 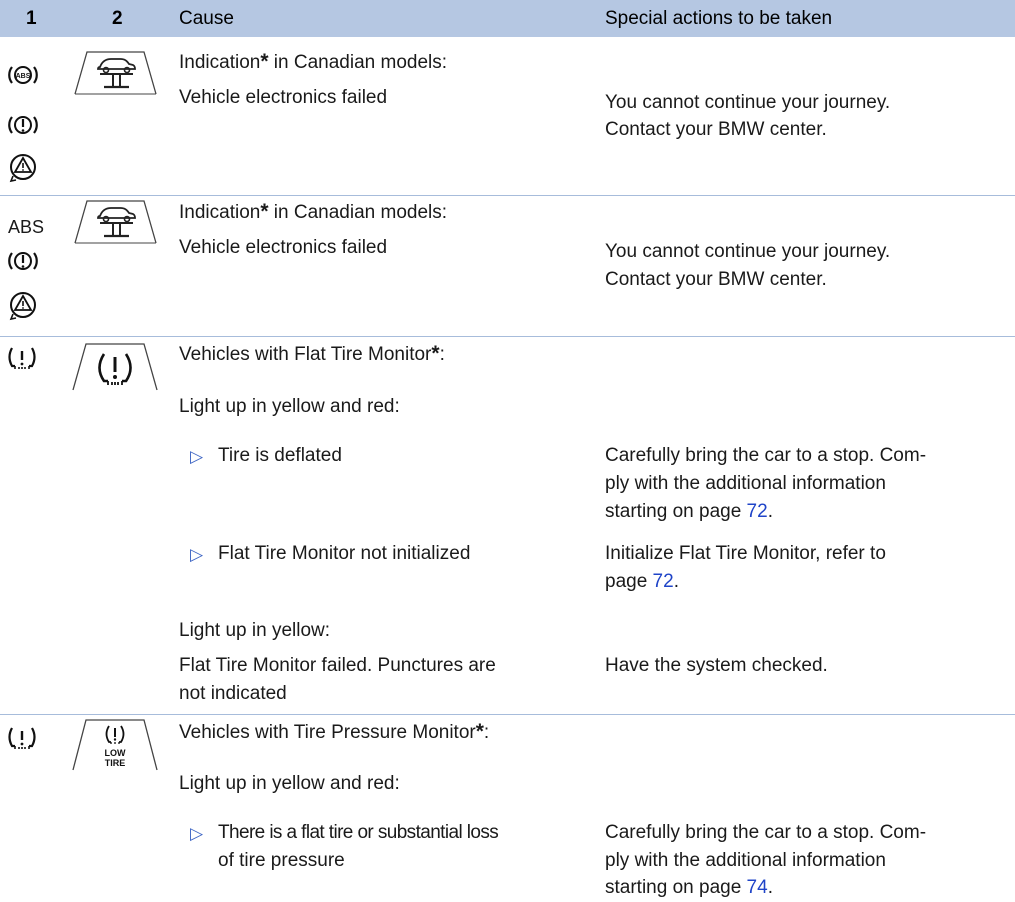 What do you see at coordinates (115, 222) in the screenshot?
I see `row2-vehicle-lift-icon` at bounding box center [115, 222].